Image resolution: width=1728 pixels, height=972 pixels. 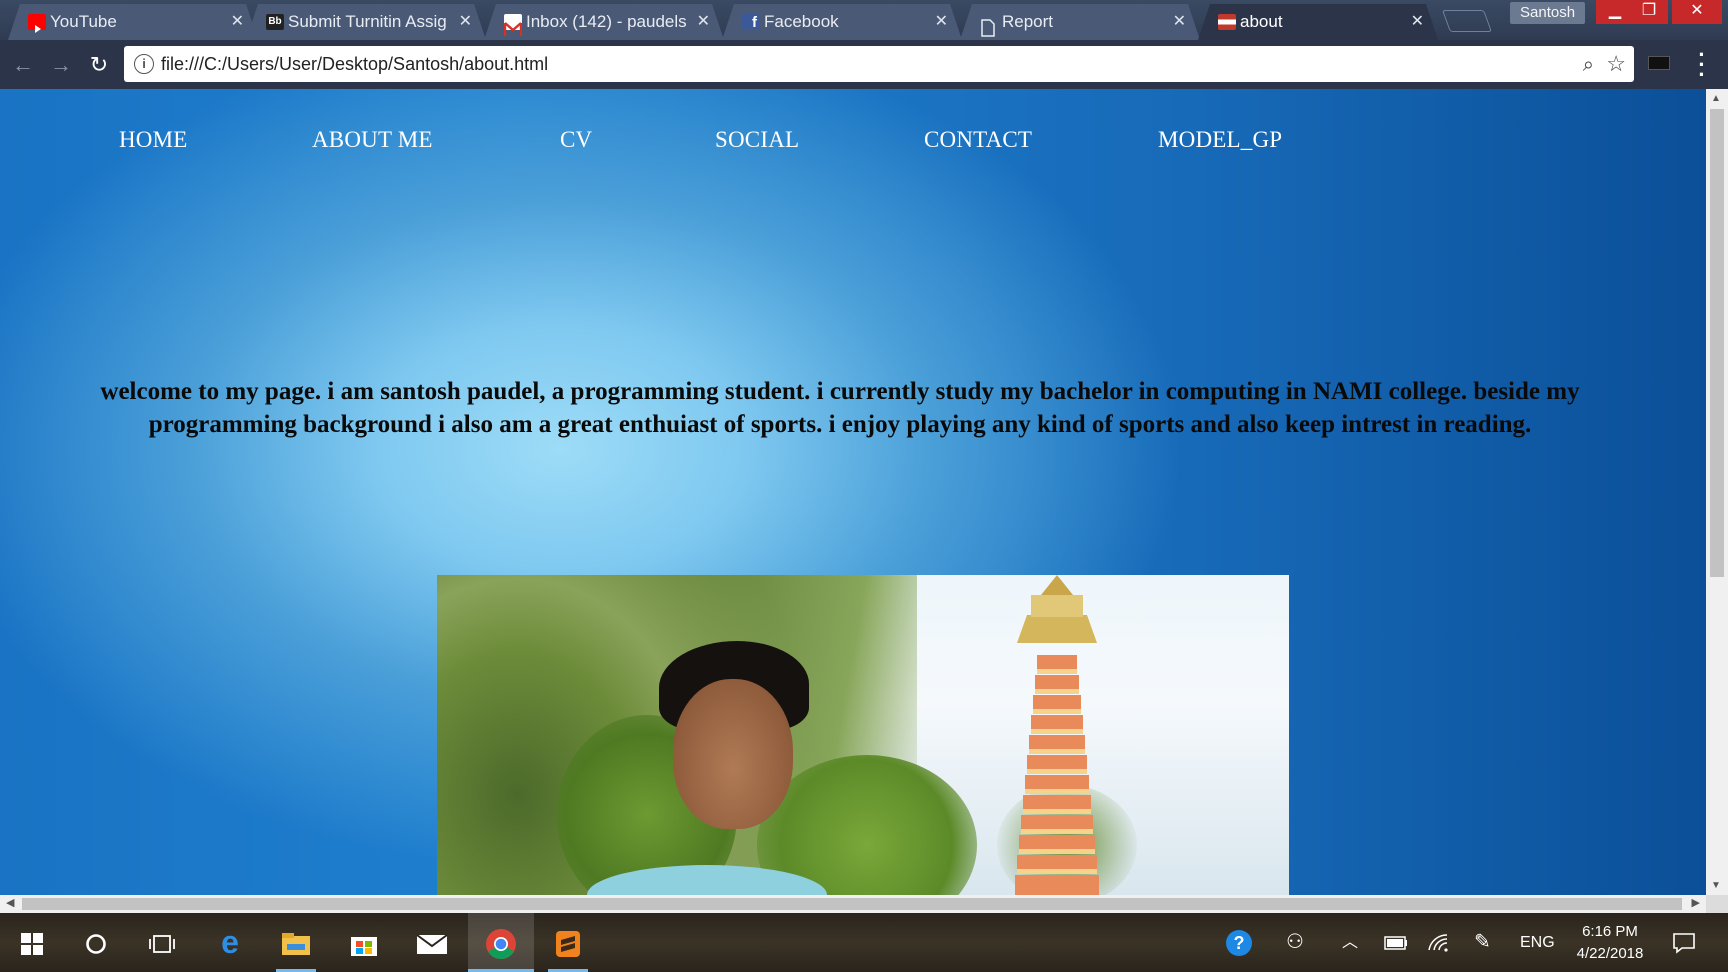 I want to click on extension-icon, so click(x=1659, y=63).